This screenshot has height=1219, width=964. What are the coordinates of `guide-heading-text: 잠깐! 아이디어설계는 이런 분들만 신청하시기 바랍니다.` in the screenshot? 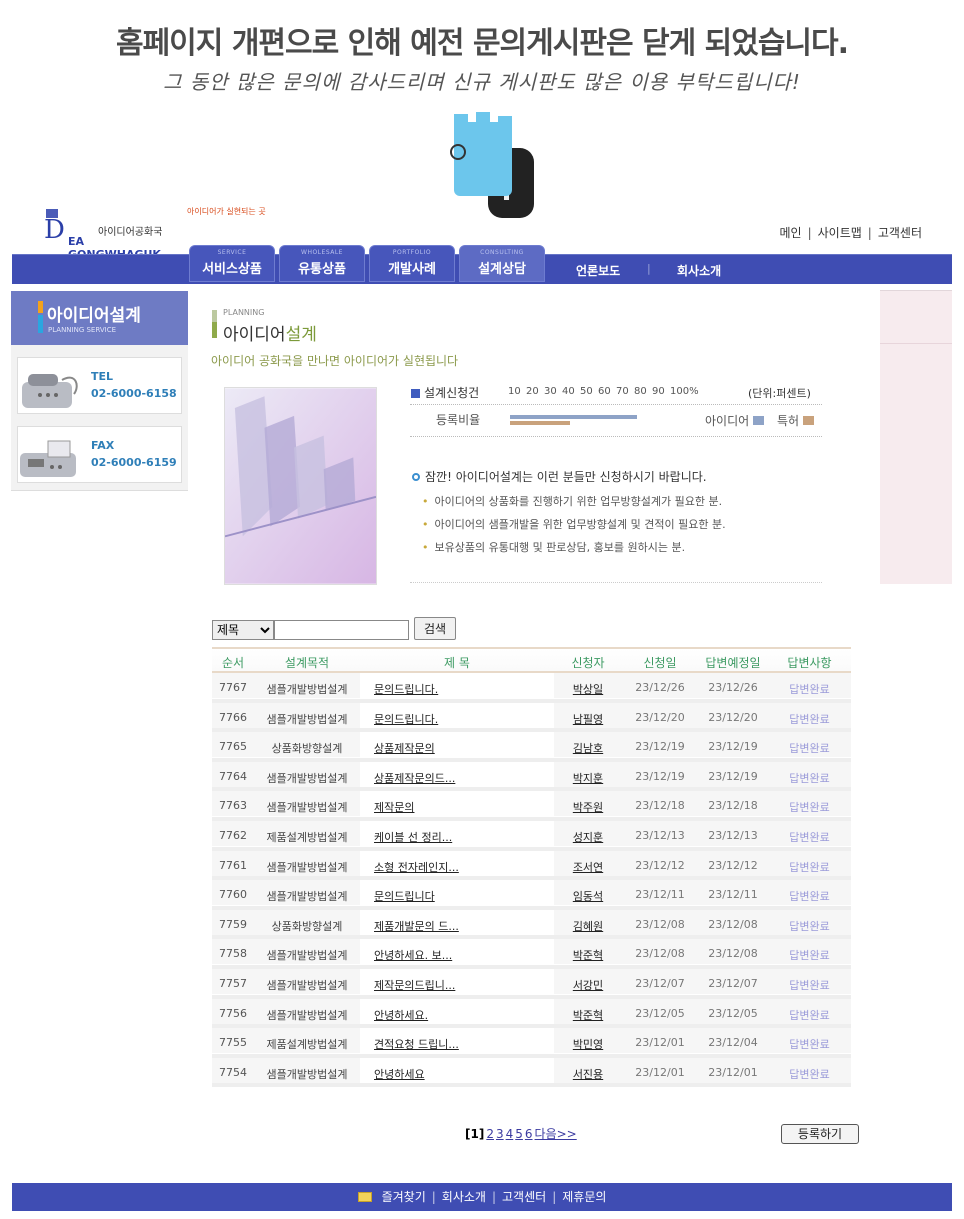 It's located at (566, 477).